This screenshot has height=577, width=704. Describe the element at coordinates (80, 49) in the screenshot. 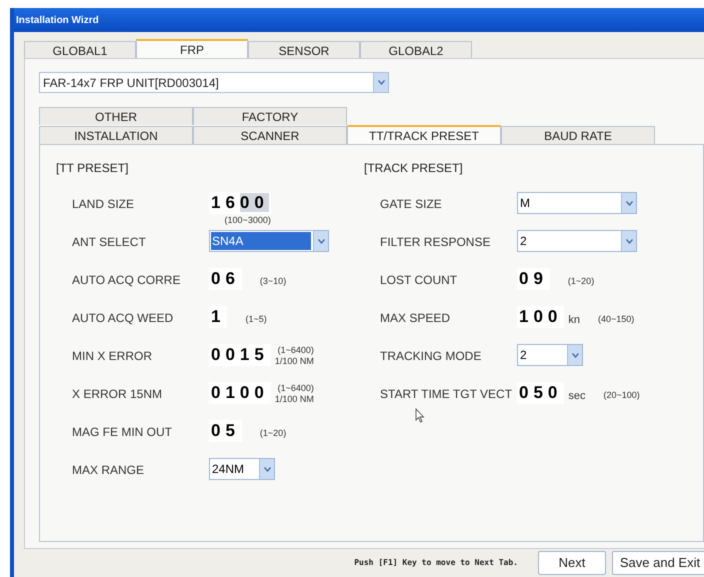

I see `tab: GLOBAL1` at that location.